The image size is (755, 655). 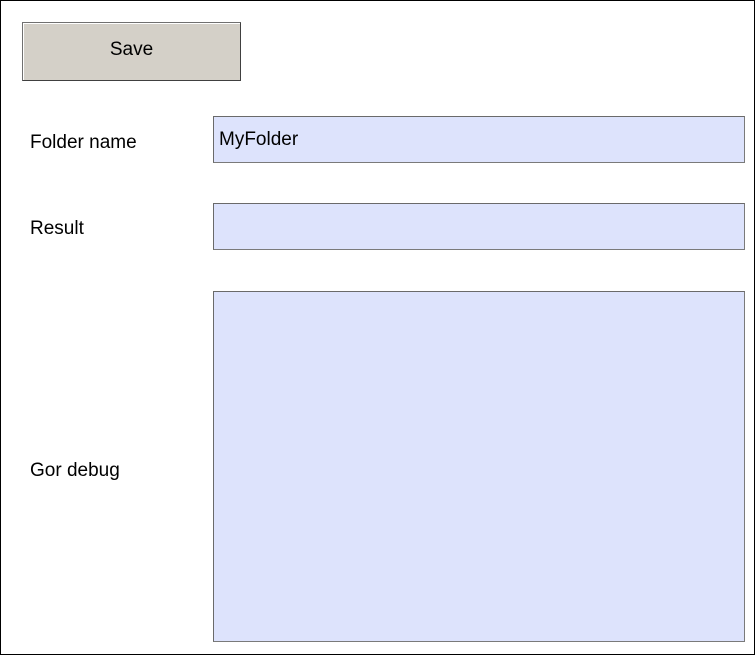 What do you see at coordinates (83, 142) in the screenshot?
I see `folder-name-label: Folder name` at bounding box center [83, 142].